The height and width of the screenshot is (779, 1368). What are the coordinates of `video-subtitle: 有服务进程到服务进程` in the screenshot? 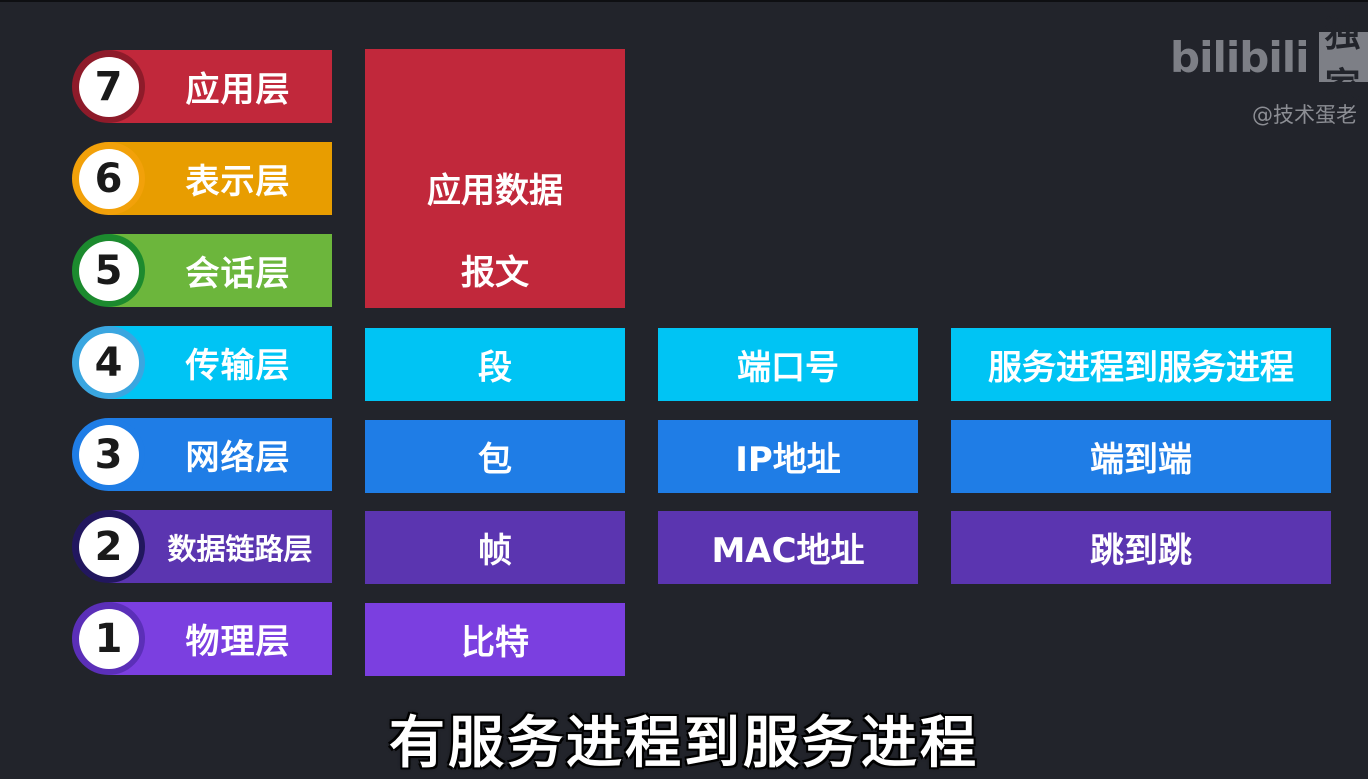 It's located at (684, 743).